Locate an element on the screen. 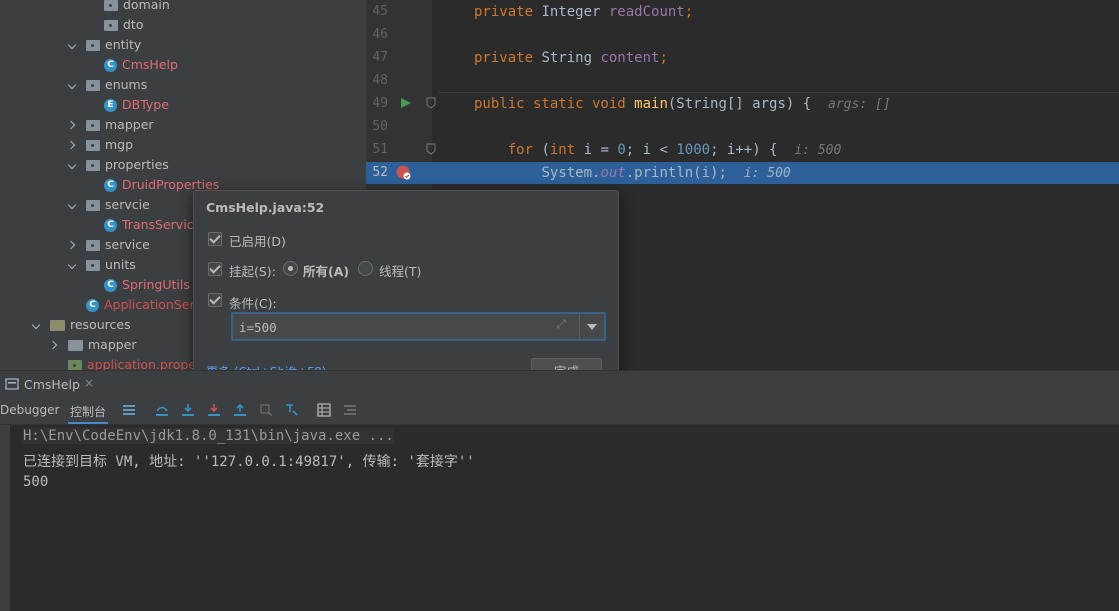 This screenshot has width=1119, height=611. drop-frame-icon is located at coordinates (266, 410).